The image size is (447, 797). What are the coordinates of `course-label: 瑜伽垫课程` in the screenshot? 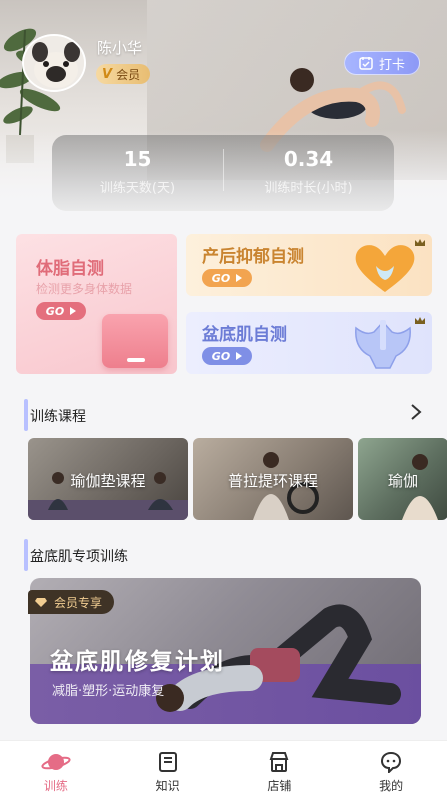 It's located at (108, 481).